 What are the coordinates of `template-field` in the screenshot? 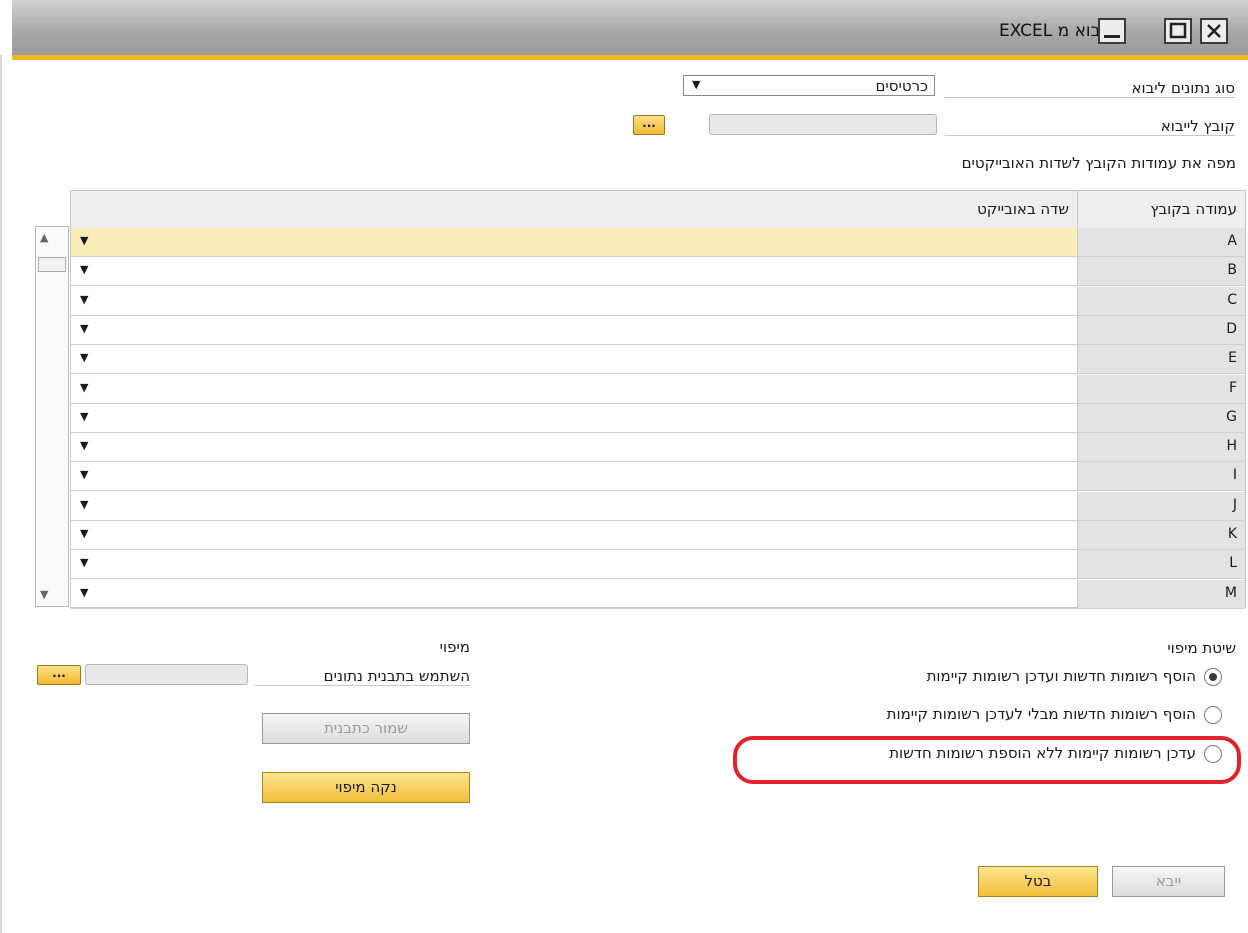 It's located at (166, 674).